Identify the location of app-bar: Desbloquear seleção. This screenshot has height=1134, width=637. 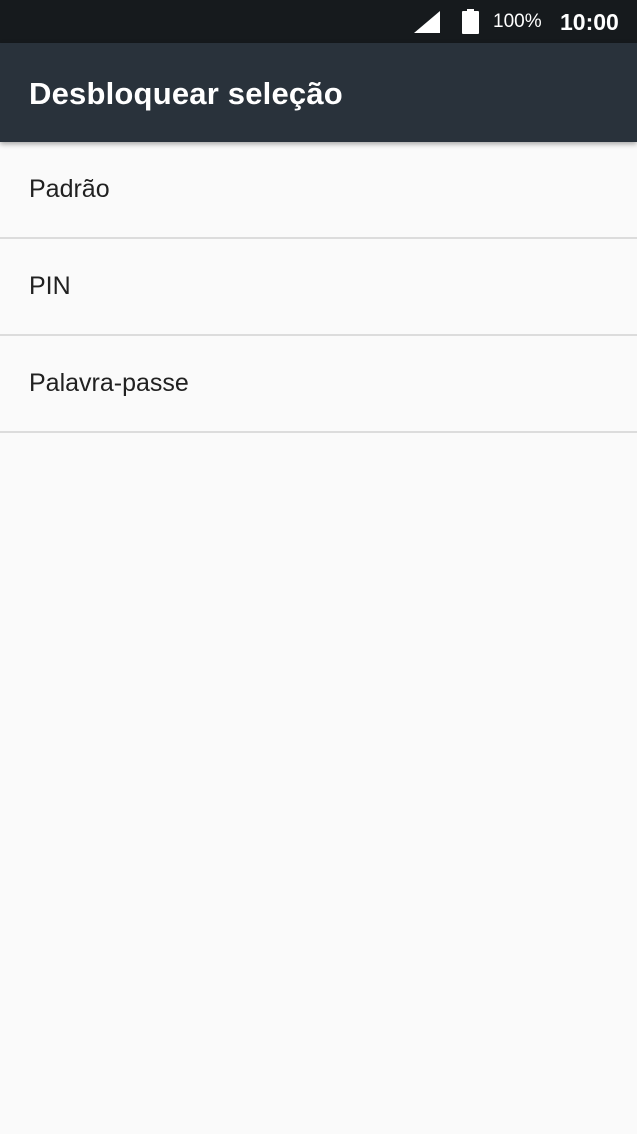
(318, 92).